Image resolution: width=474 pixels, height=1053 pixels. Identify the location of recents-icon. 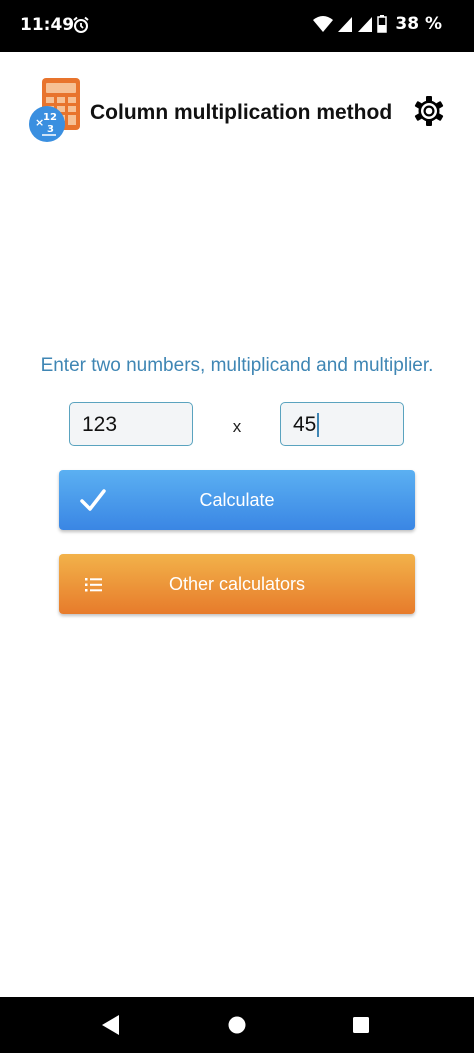
(361, 1025).